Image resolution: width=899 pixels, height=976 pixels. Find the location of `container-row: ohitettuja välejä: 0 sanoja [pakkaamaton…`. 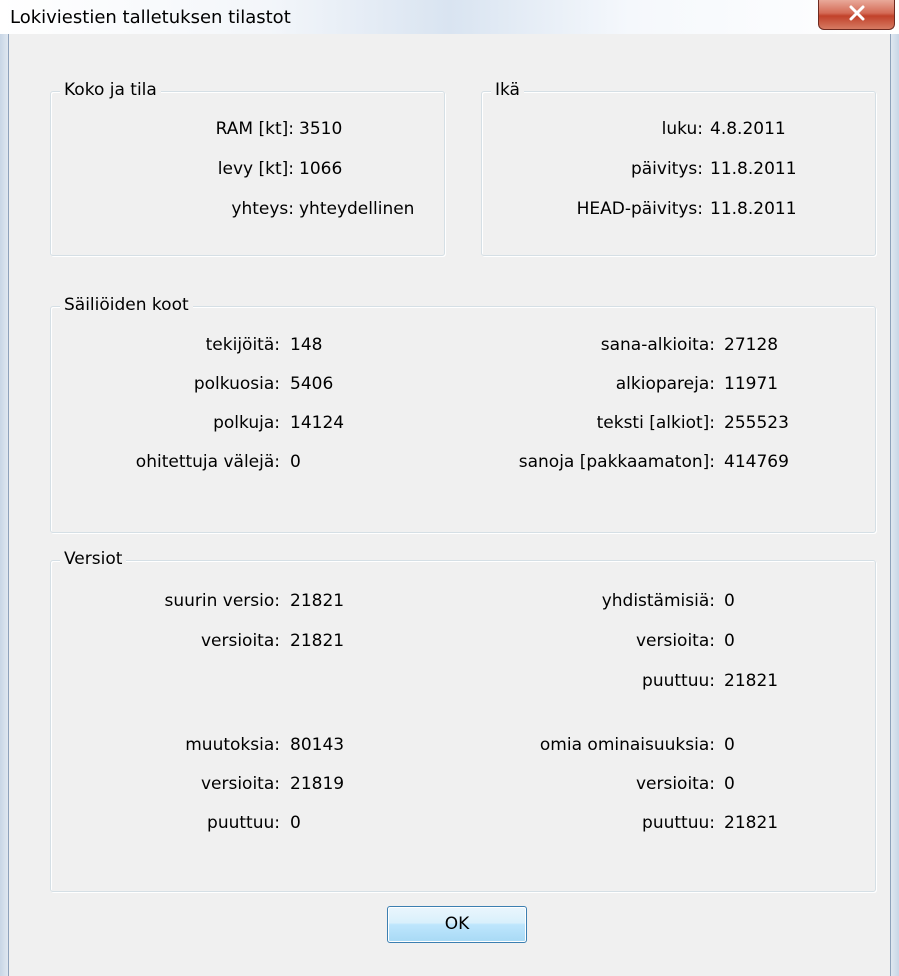

container-row: ohitettuja välejä: 0 sanoja [pakkaamaton… is located at coordinates (463, 464).